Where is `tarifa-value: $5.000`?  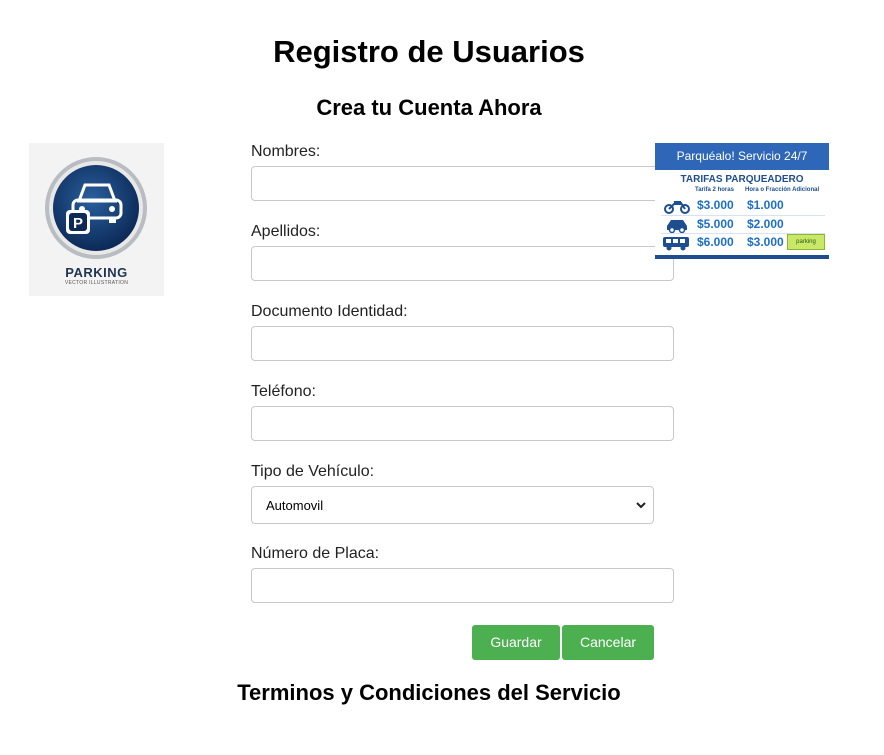 tarifa-value: $5.000 is located at coordinates (715, 224).